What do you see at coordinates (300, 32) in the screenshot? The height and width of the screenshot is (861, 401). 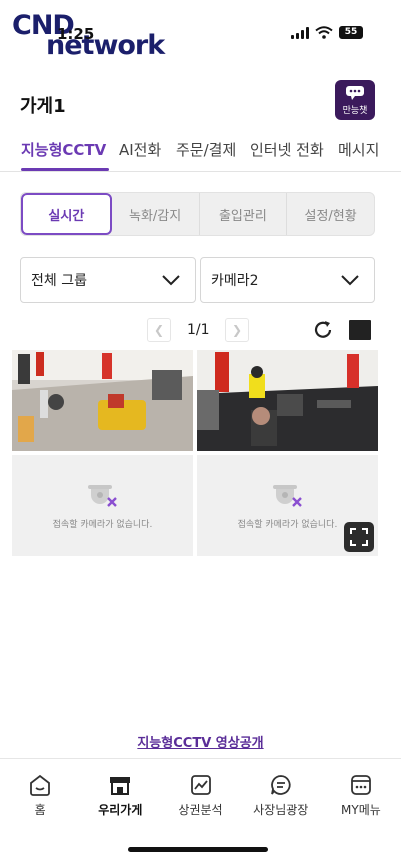 I see `signal-icon` at bounding box center [300, 32].